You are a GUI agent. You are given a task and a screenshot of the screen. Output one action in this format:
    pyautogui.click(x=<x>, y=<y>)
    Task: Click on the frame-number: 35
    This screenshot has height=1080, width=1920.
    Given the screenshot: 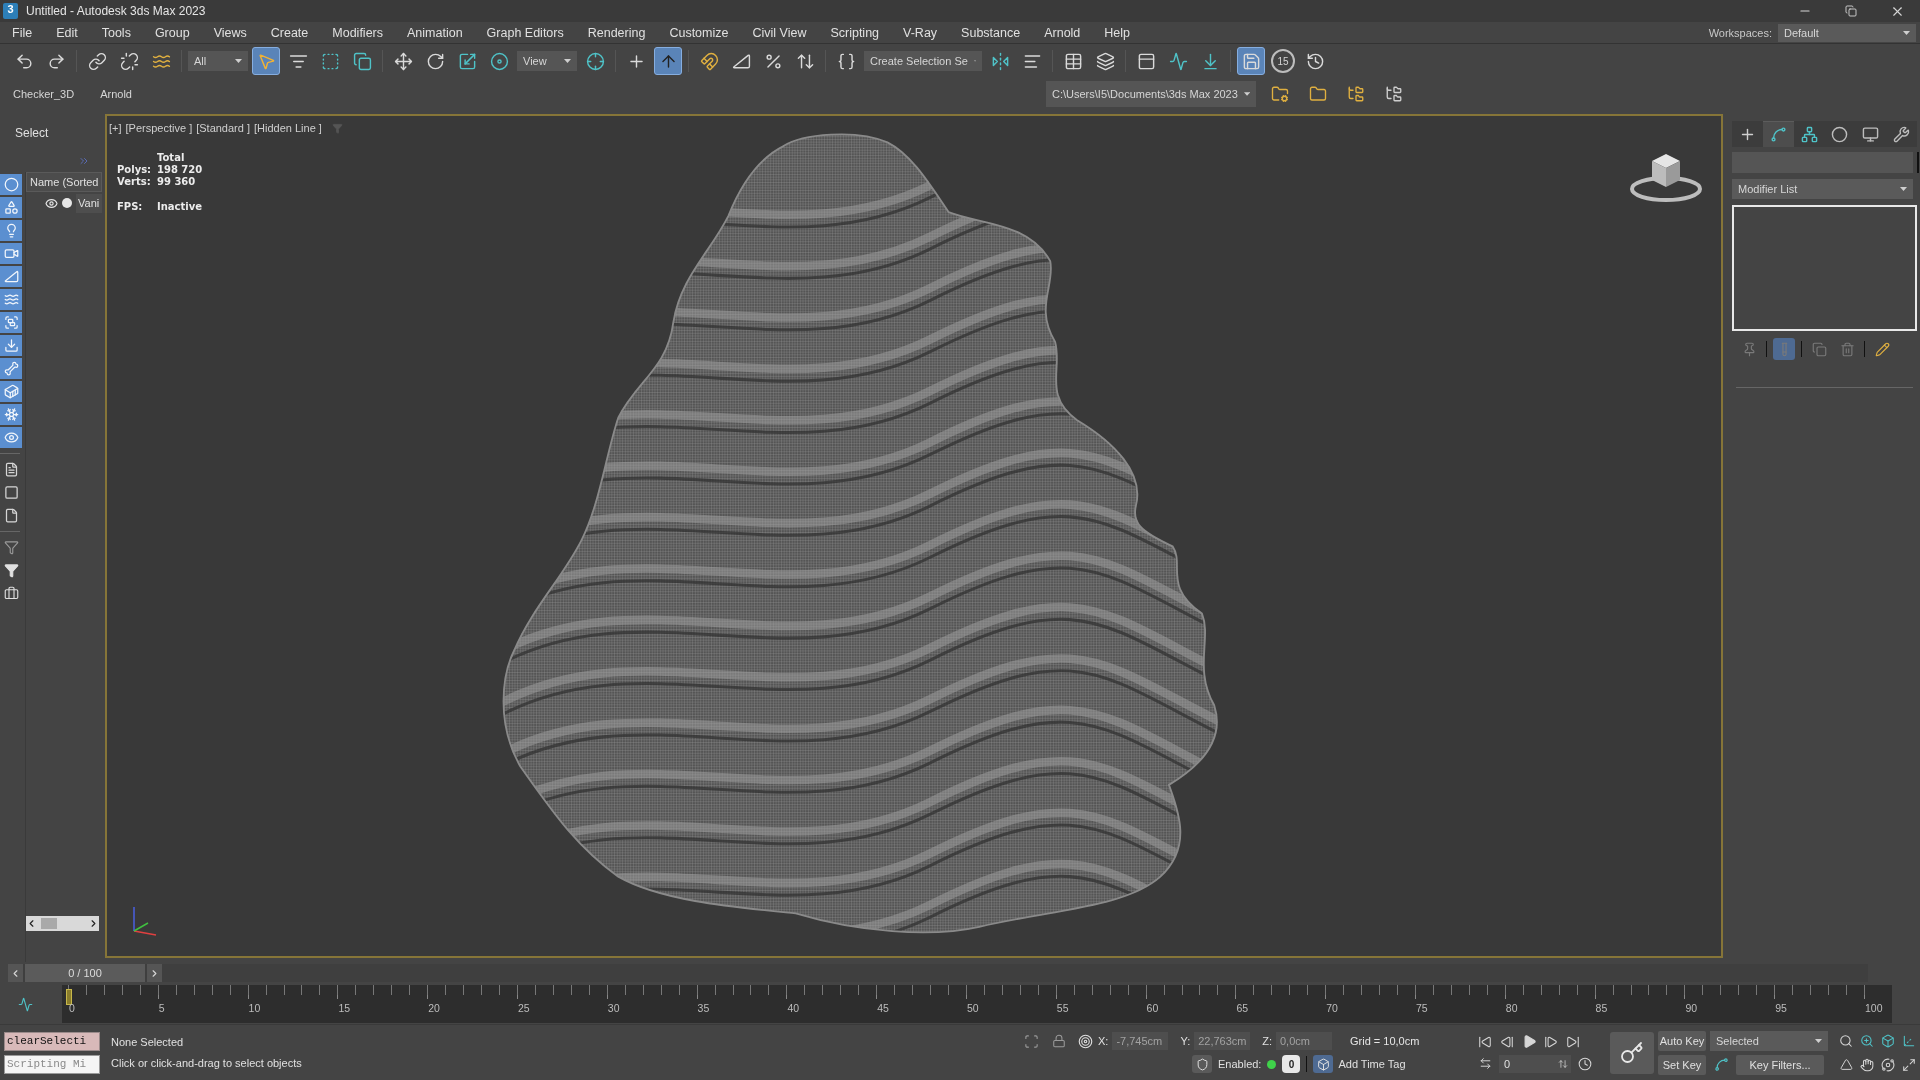 What is the action you would take?
    pyautogui.click(x=703, y=1008)
    